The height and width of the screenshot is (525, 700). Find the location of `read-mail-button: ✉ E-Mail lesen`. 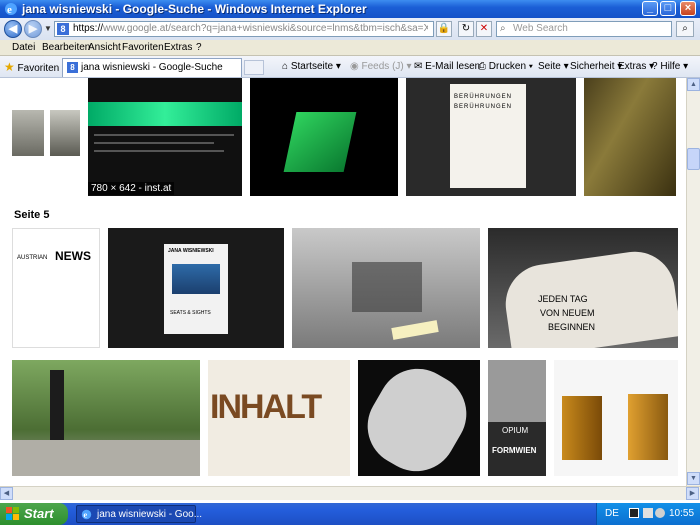

read-mail-button: ✉ E-Mail lesen is located at coordinates (447, 66).